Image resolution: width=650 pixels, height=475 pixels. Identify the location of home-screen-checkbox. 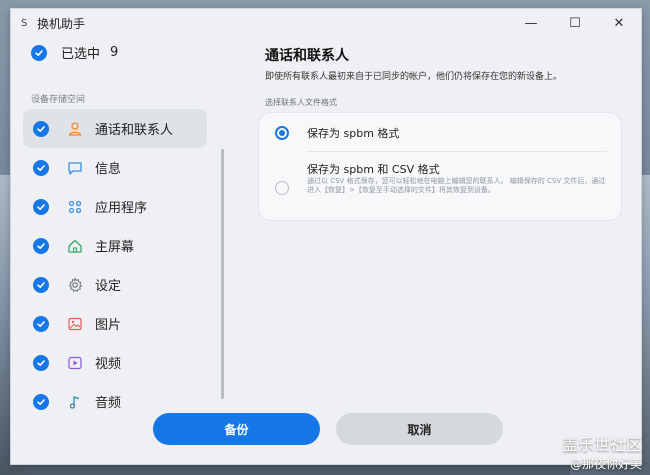
(41, 245).